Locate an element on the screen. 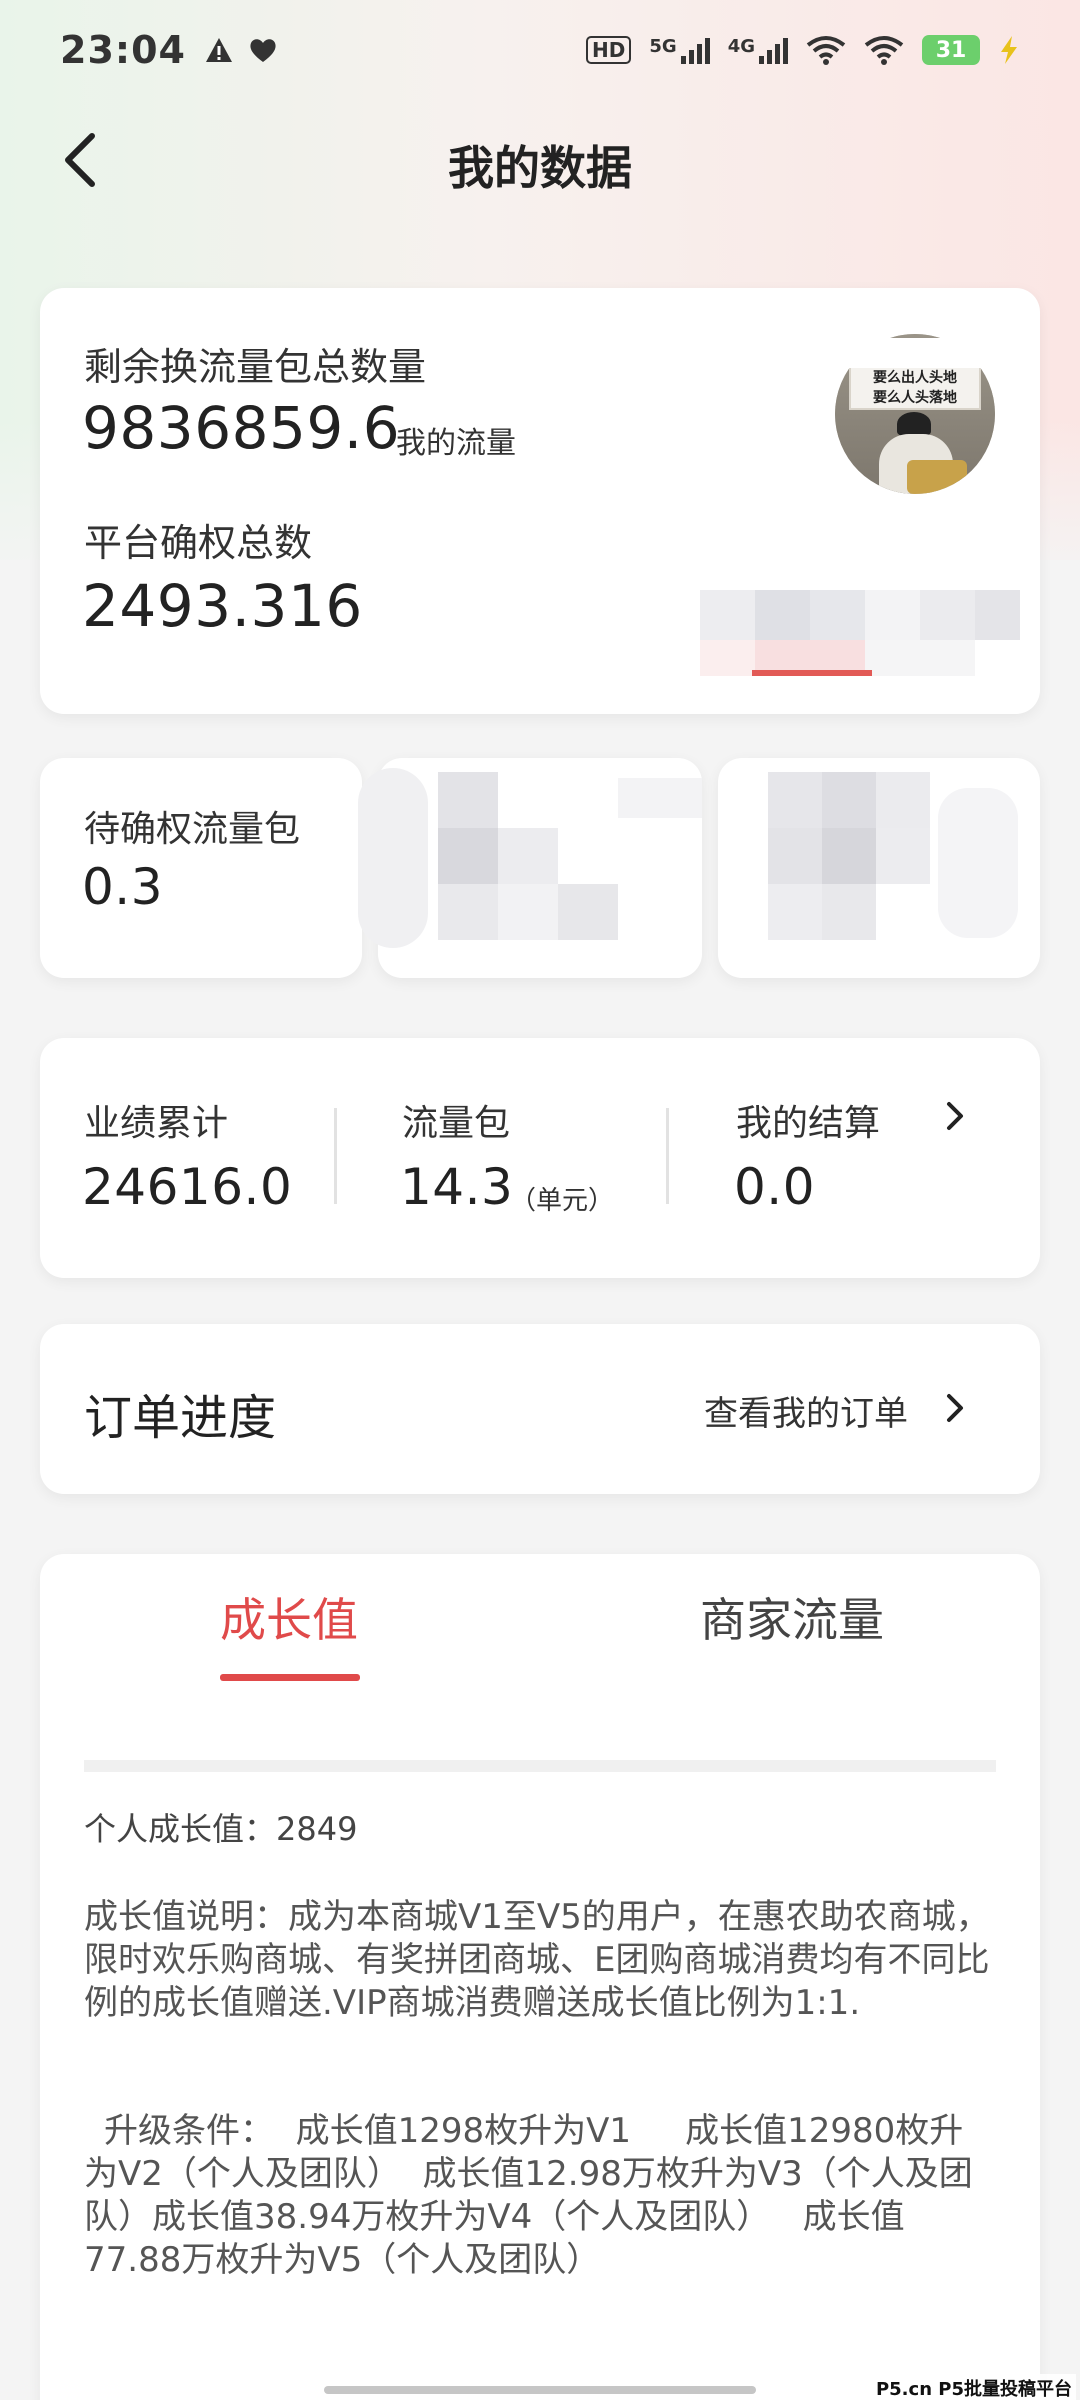 The image size is (1080, 2400). charging-icon is located at coordinates (1009, 50).